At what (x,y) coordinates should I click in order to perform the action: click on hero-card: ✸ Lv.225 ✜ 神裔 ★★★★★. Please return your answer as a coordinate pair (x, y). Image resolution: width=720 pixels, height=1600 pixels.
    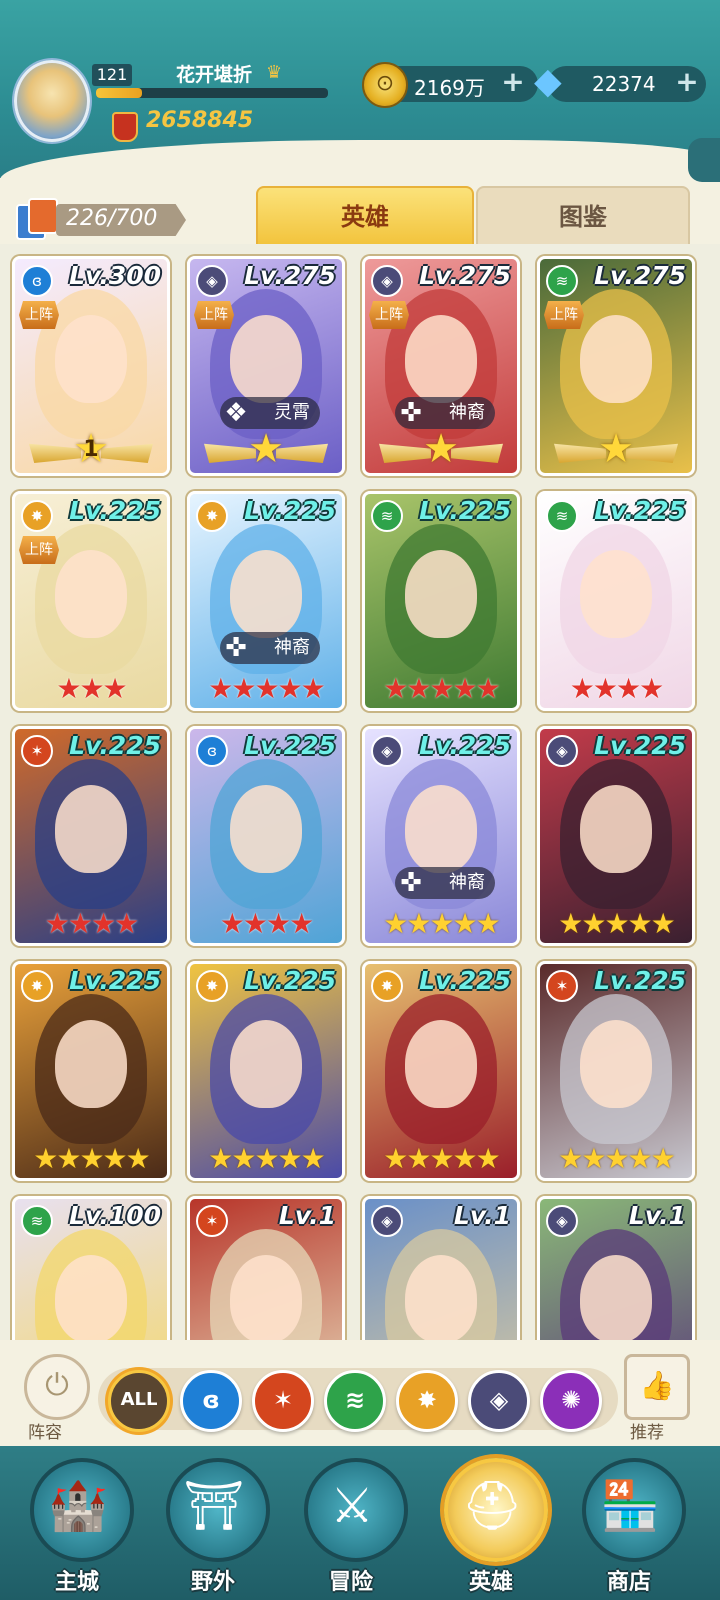
    Looking at the image, I should click on (266, 601).